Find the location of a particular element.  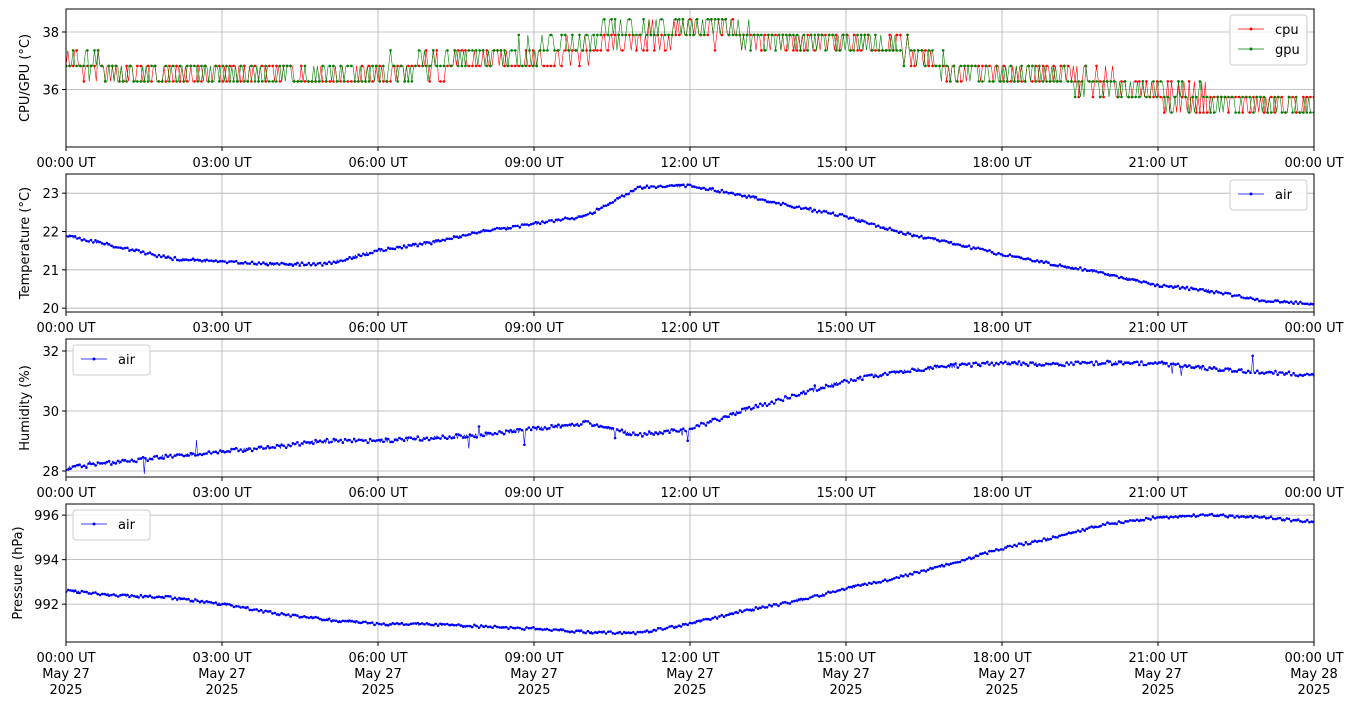

legend-box is located at coordinates (111, 525).